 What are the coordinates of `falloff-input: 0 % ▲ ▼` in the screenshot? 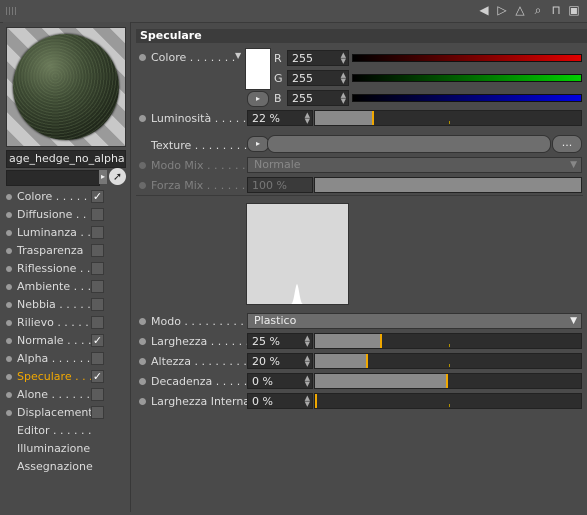 It's located at (280, 381).